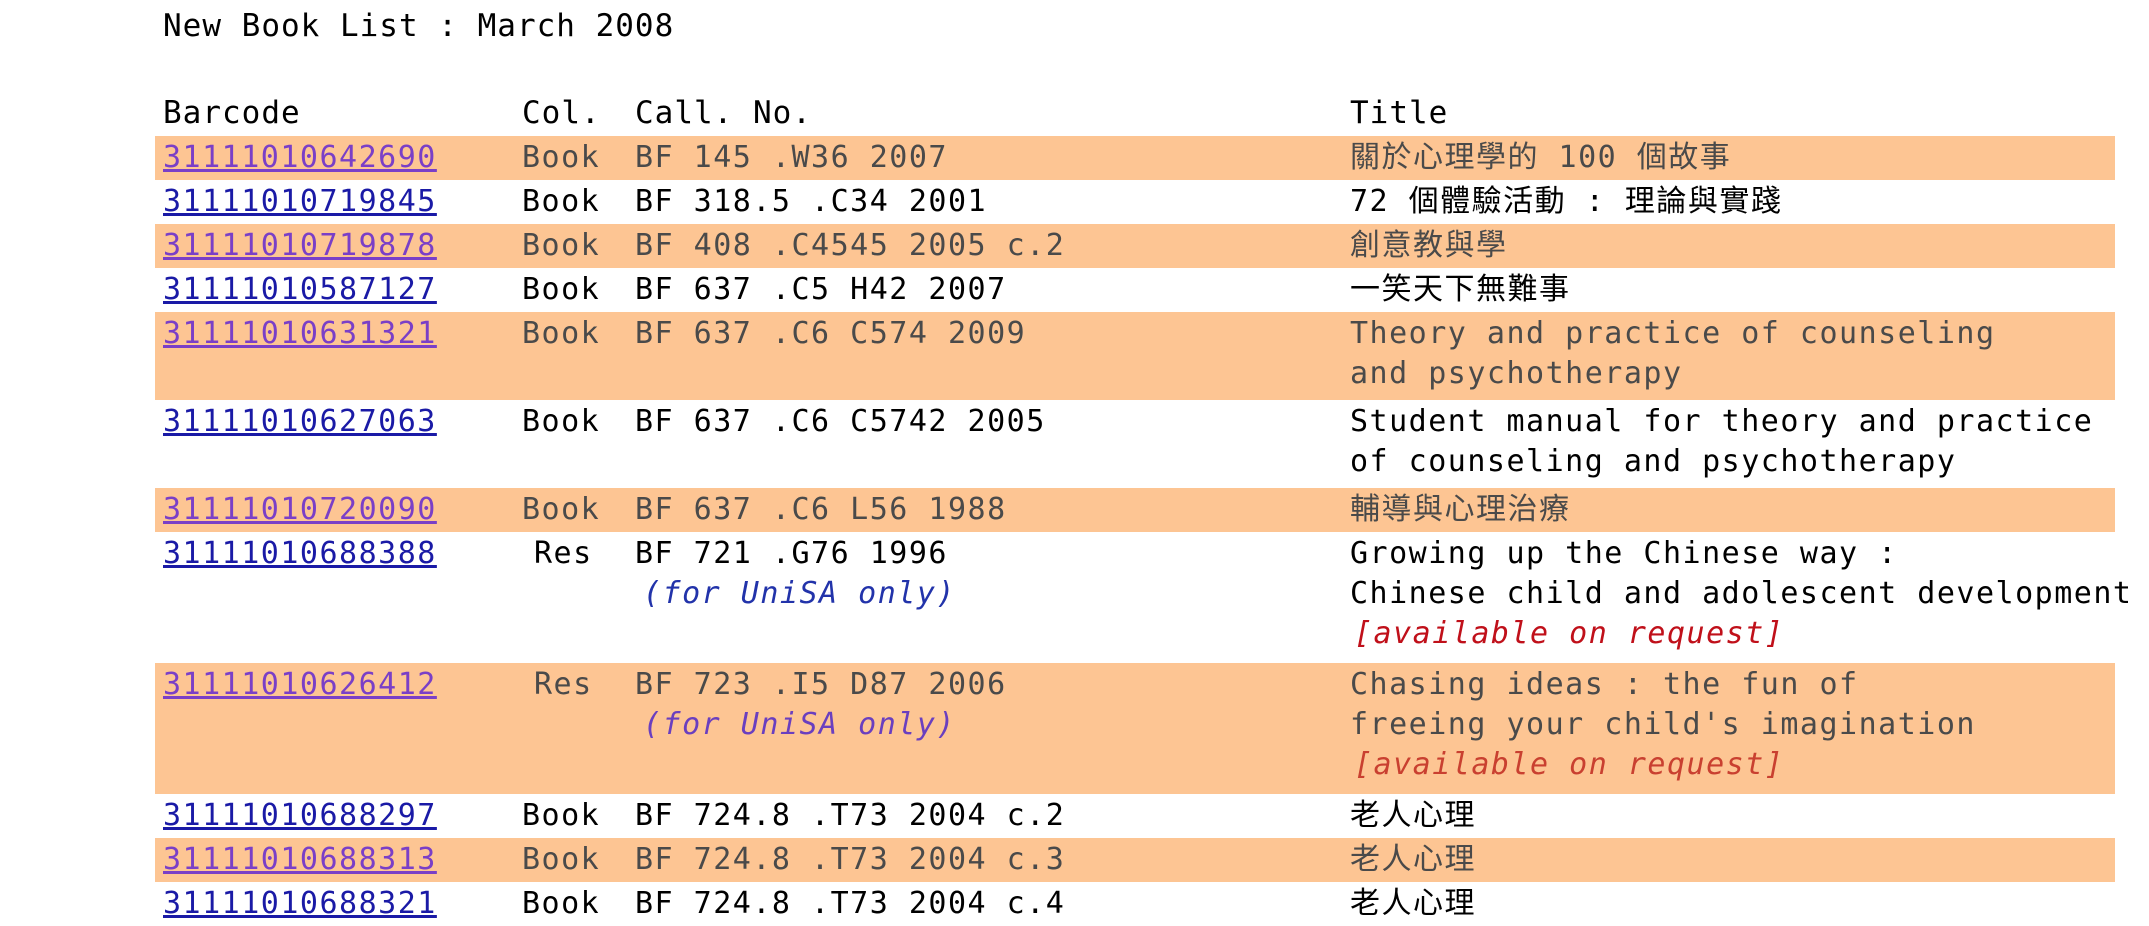 The height and width of the screenshot is (926, 2149). What do you see at coordinates (300, 903) in the screenshot?
I see `barcode-link: 31111010688321` at bounding box center [300, 903].